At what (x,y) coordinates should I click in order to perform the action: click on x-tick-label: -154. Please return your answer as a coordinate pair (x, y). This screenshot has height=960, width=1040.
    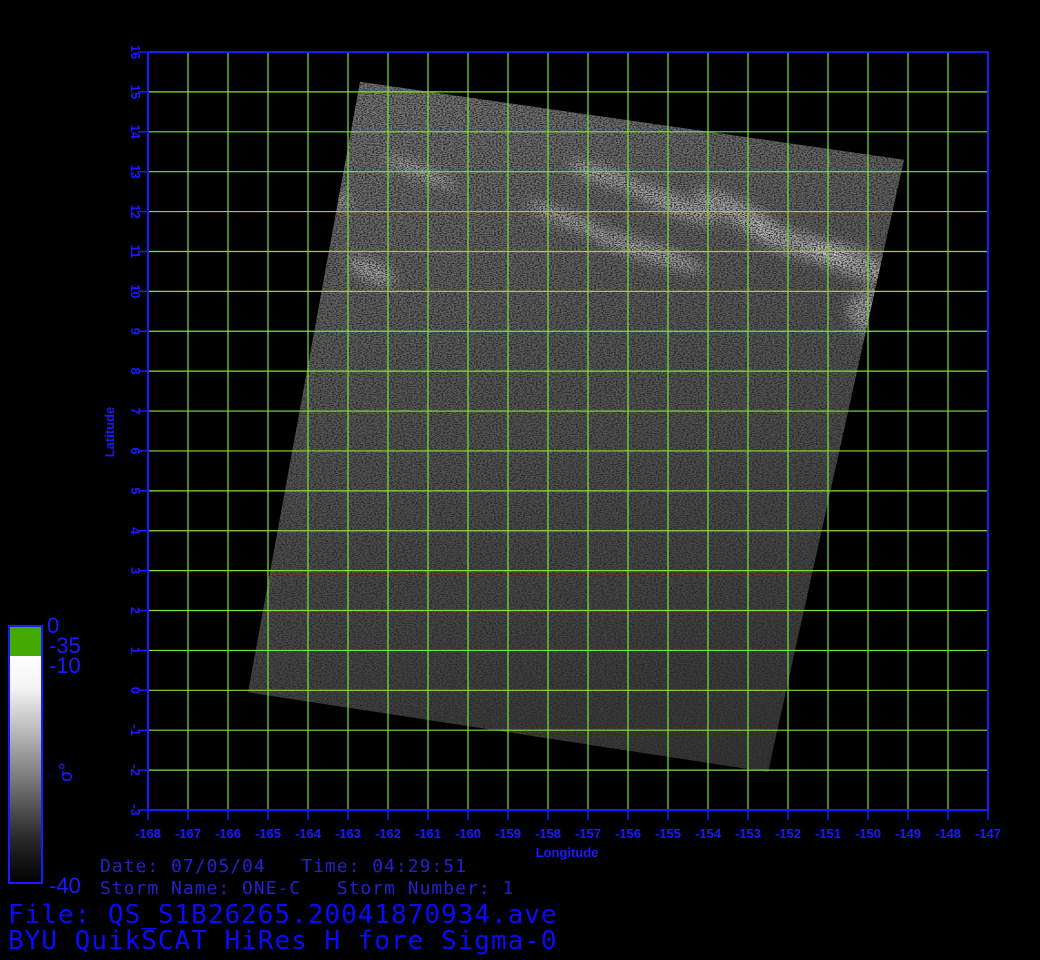
    Looking at the image, I should click on (708, 833).